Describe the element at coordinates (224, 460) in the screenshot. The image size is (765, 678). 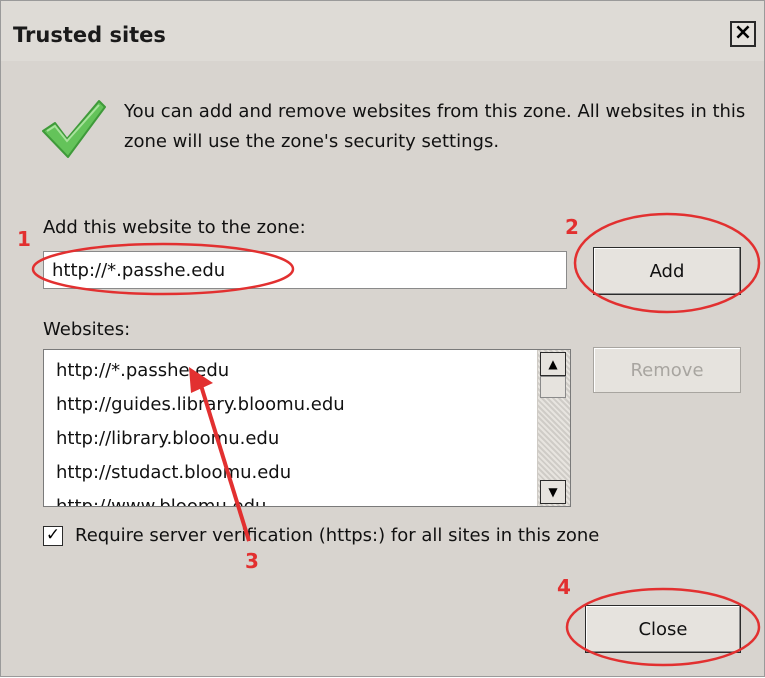
I see `annotation-arrow-shaft` at that location.